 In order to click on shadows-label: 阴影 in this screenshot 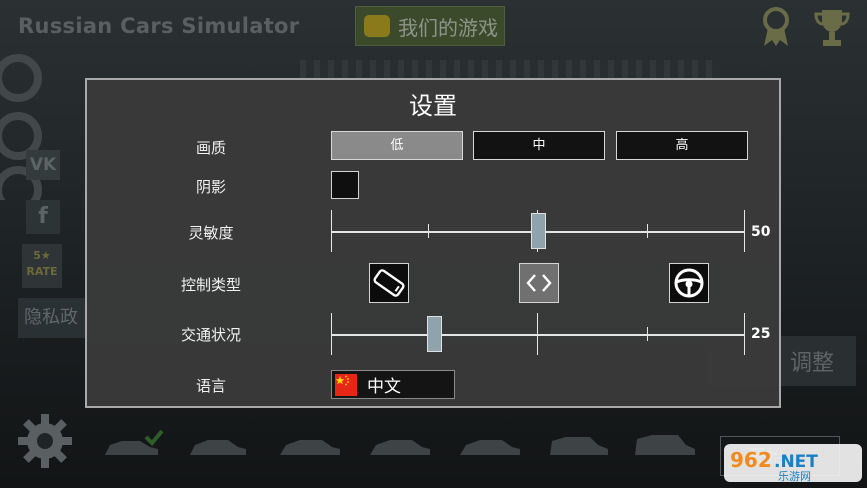, I will do `click(210, 187)`.